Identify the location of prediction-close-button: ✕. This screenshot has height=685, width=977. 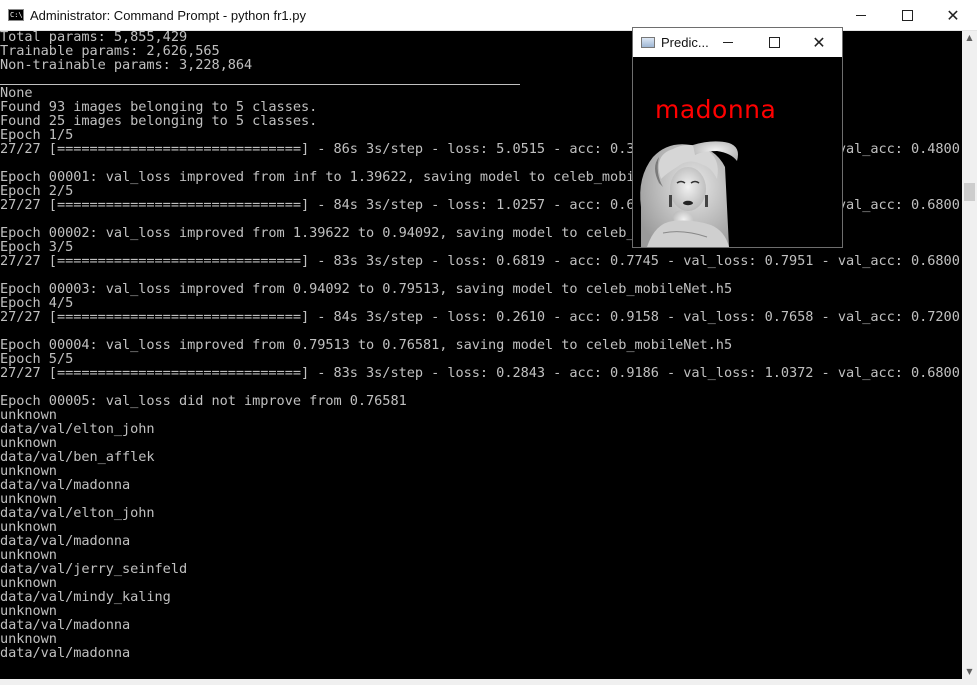
(819, 42).